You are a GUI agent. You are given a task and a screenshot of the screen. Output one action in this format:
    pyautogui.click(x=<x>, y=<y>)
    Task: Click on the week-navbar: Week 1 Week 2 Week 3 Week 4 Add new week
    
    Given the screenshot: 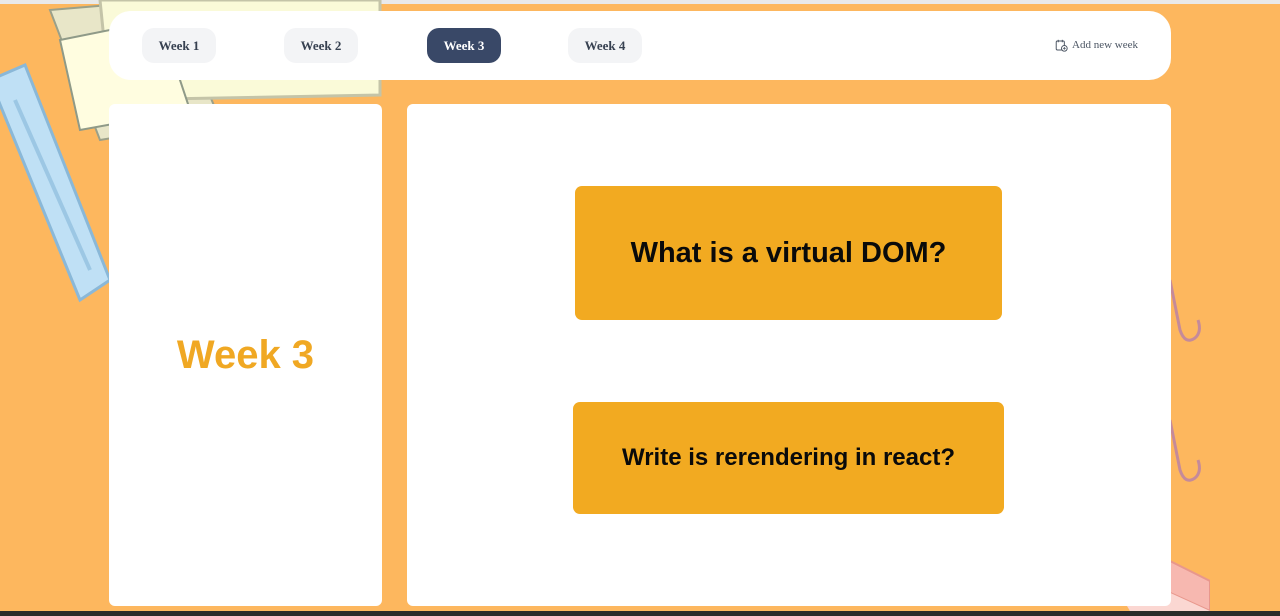 What is the action you would take?
    pyautogui.click(x=640, y=45)
    